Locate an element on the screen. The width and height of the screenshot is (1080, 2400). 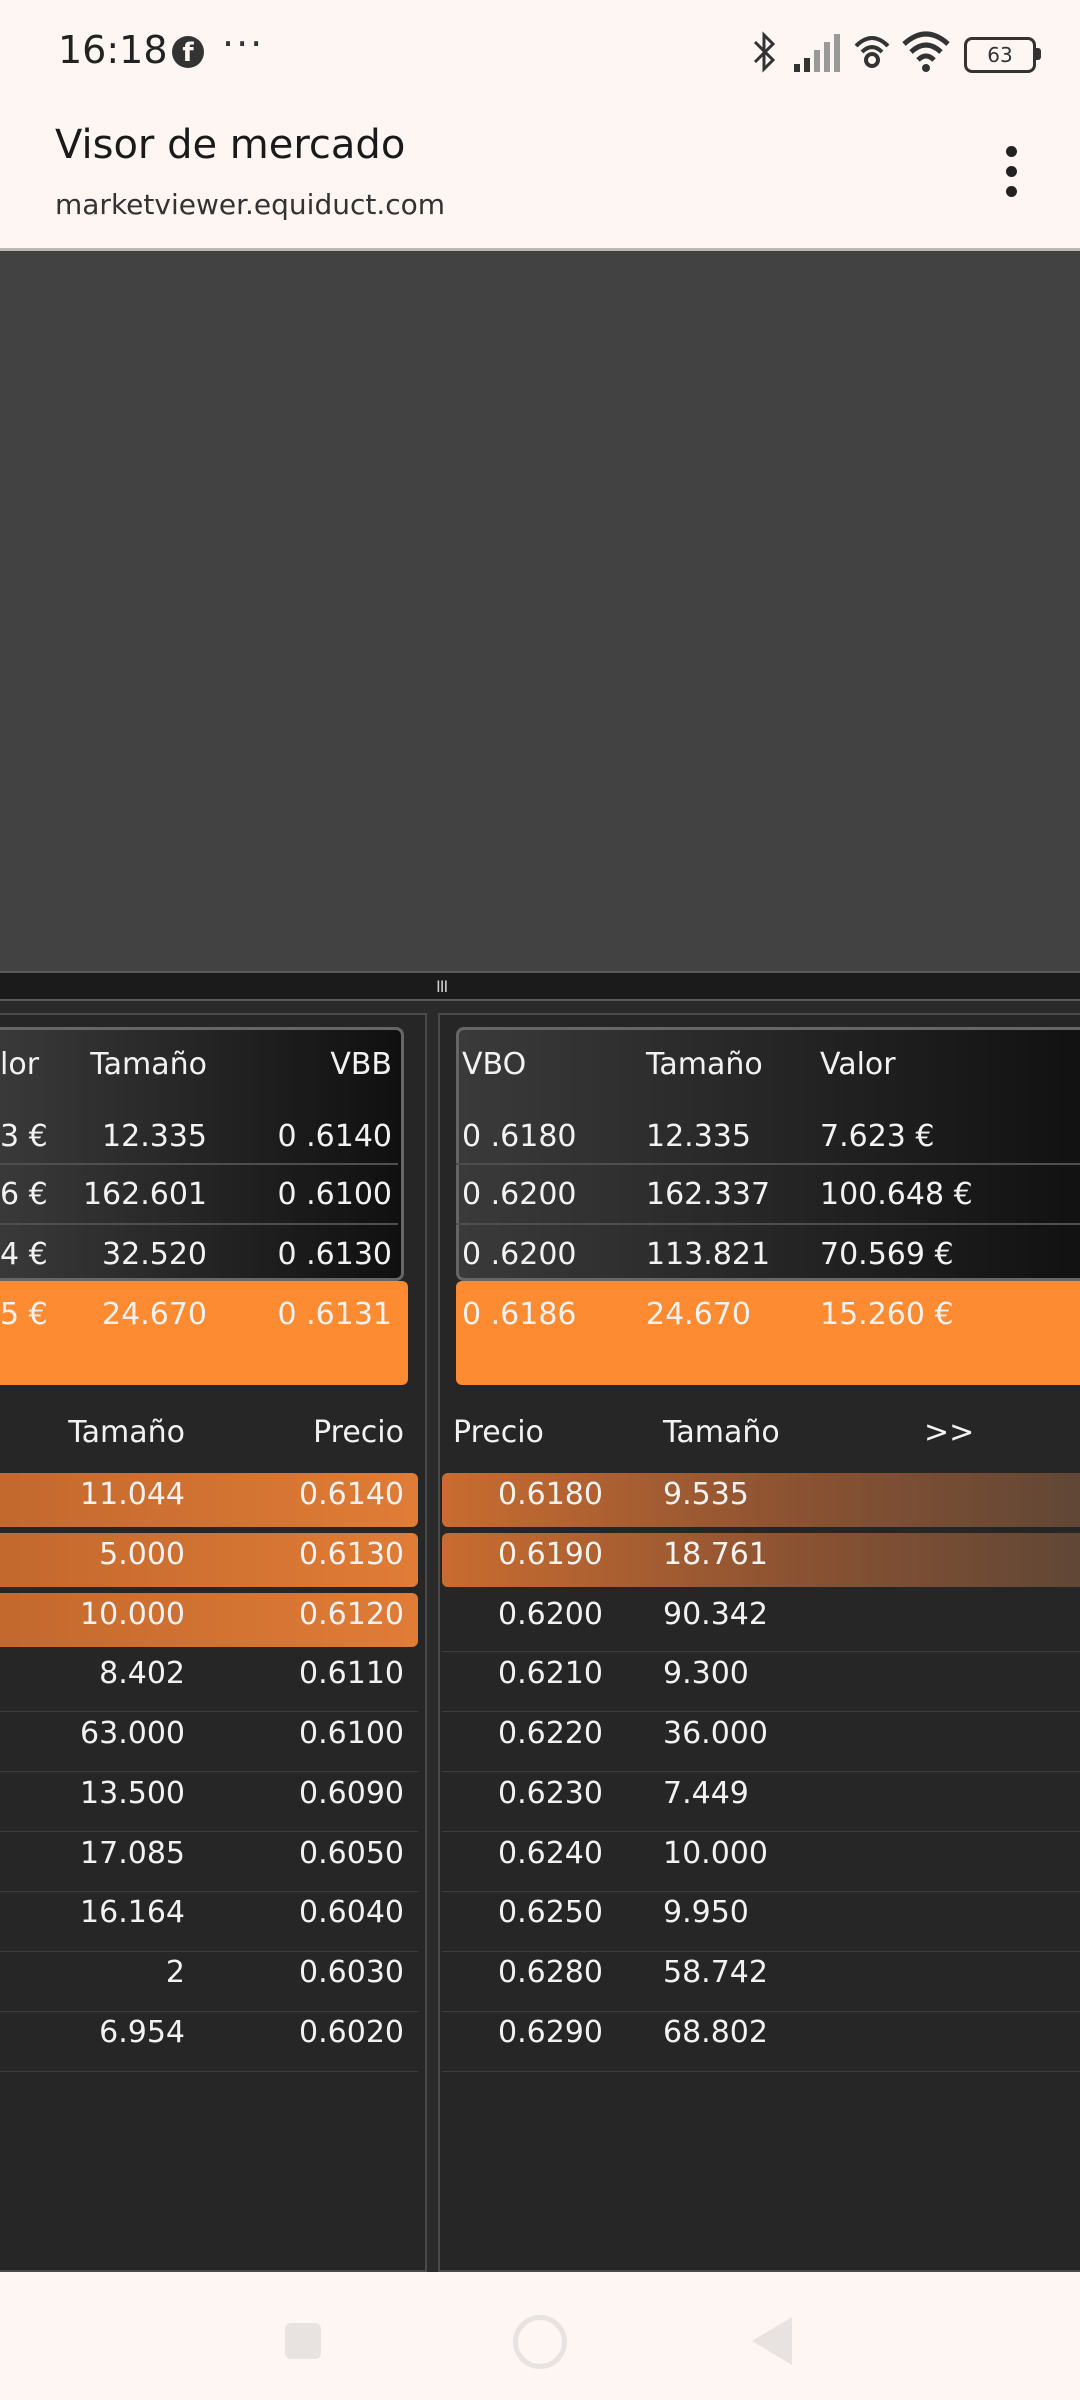
bid-price: 0.6140 is located at coordinates (351, 1494).